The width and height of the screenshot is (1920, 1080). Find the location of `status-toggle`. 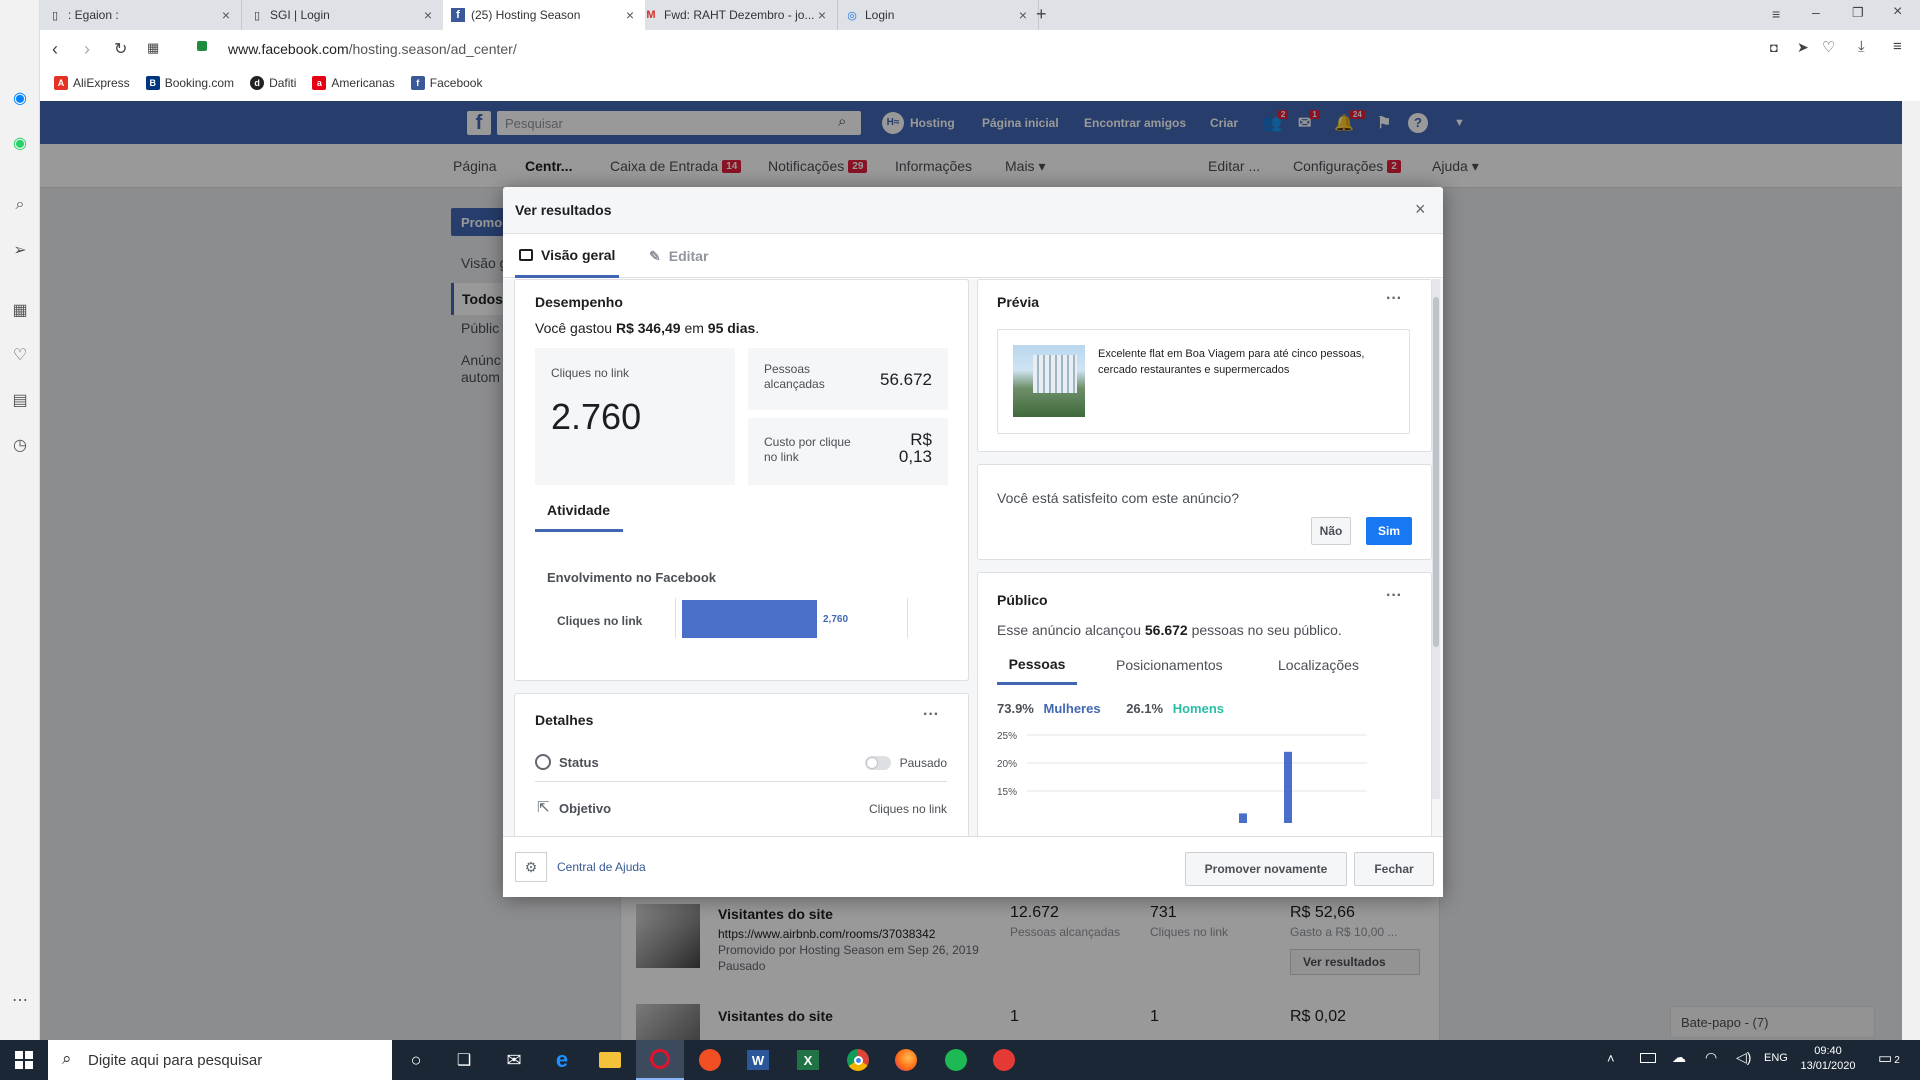

status-toggle is located at coordinates (878, 763).